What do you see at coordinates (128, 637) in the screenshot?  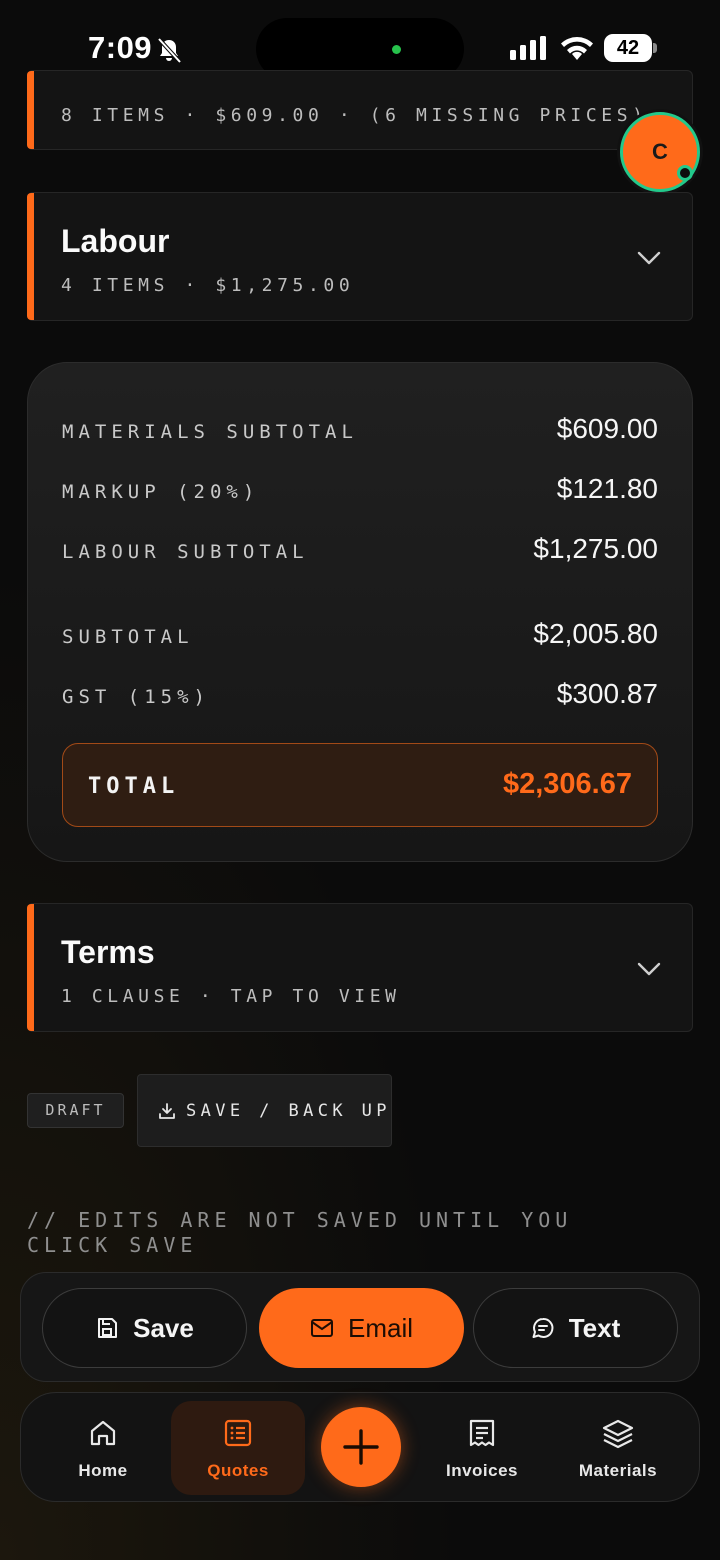 I see `totals-row-label: SUBTOTAL` at bounding box center [128, 637].